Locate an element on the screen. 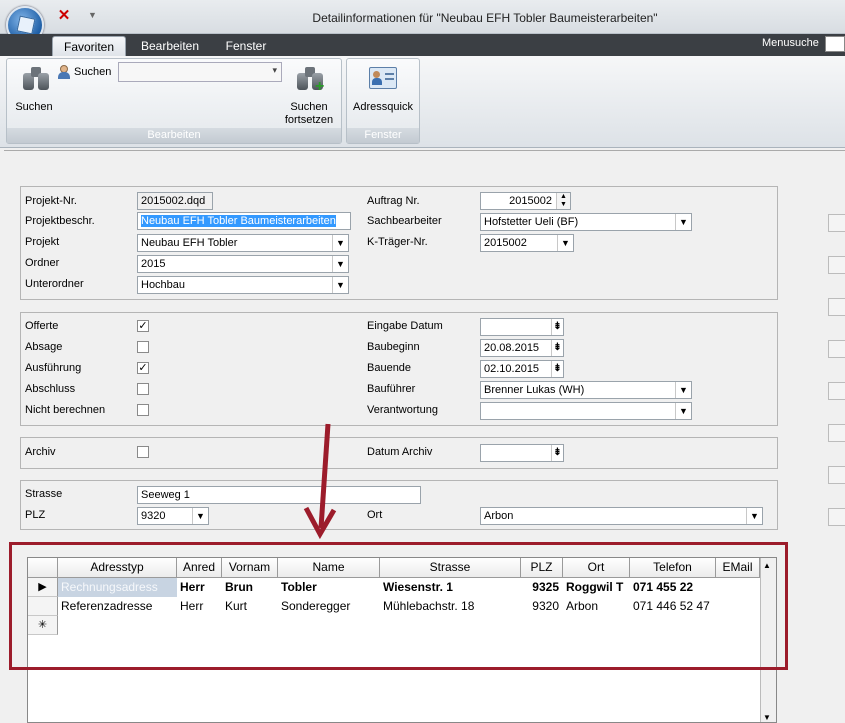 Image resolution: width=845 pixels, height=723 pixels. ktraeger-combo: 2015002 ▼ is located at coordinates (527, 243).